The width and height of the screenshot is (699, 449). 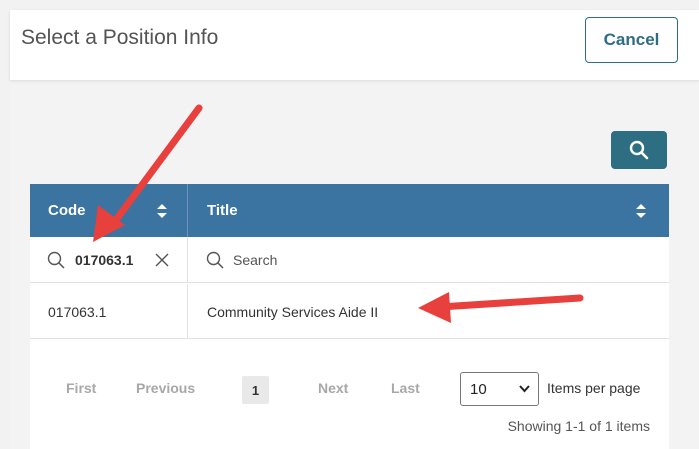 I want to click on cancel-button: Cancel, so click(x=631, y=40).